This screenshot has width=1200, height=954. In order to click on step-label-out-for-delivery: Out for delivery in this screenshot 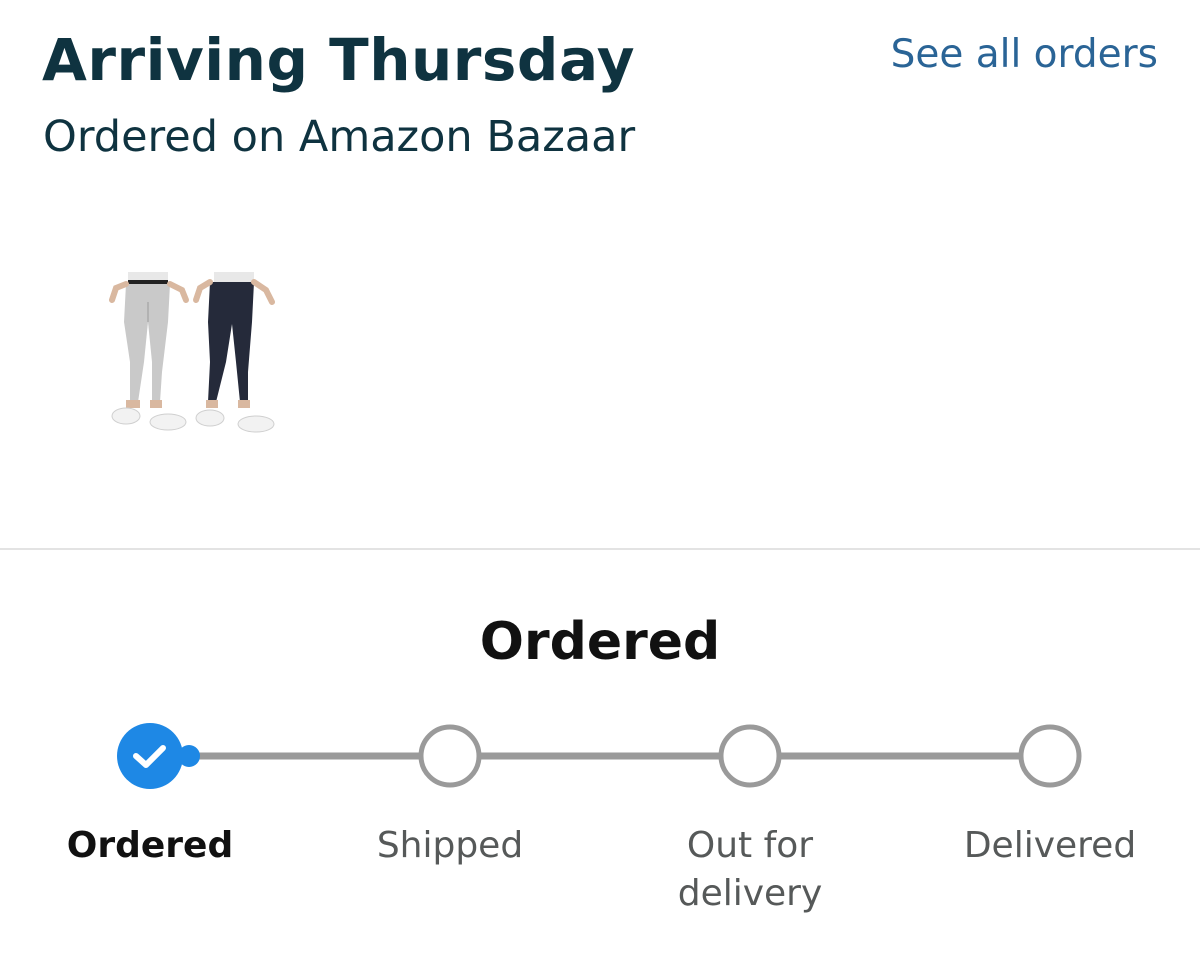, I will do `click(750, 869)`.